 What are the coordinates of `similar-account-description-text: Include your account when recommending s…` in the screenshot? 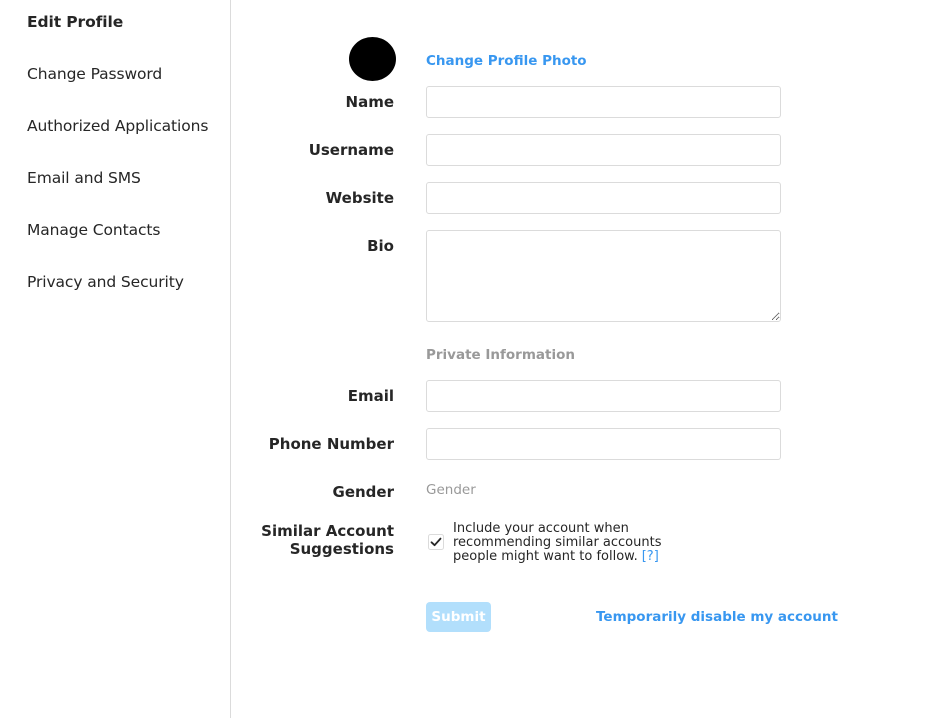 It's located at (557, 542).